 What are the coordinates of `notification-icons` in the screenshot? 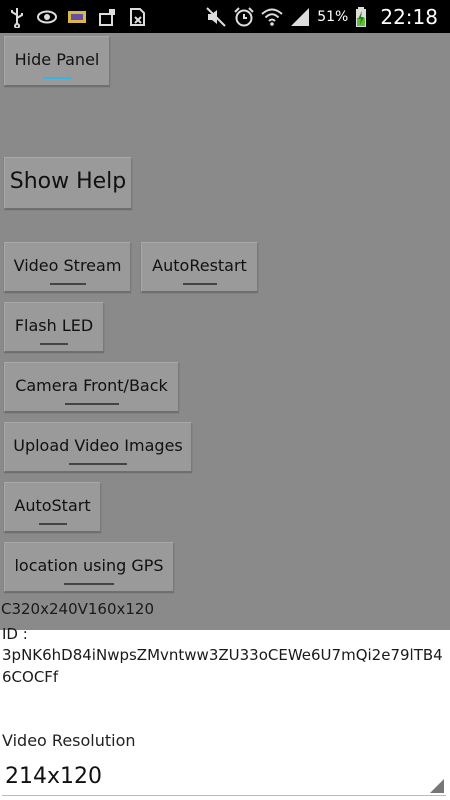 It's located at (77, 16).